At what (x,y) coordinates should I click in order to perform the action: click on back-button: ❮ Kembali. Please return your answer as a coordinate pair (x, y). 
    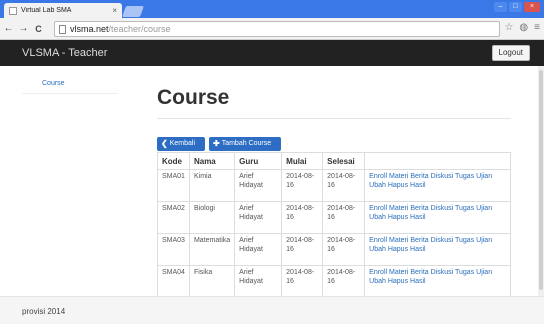
    Looking at the image, I should click on (181, 144).